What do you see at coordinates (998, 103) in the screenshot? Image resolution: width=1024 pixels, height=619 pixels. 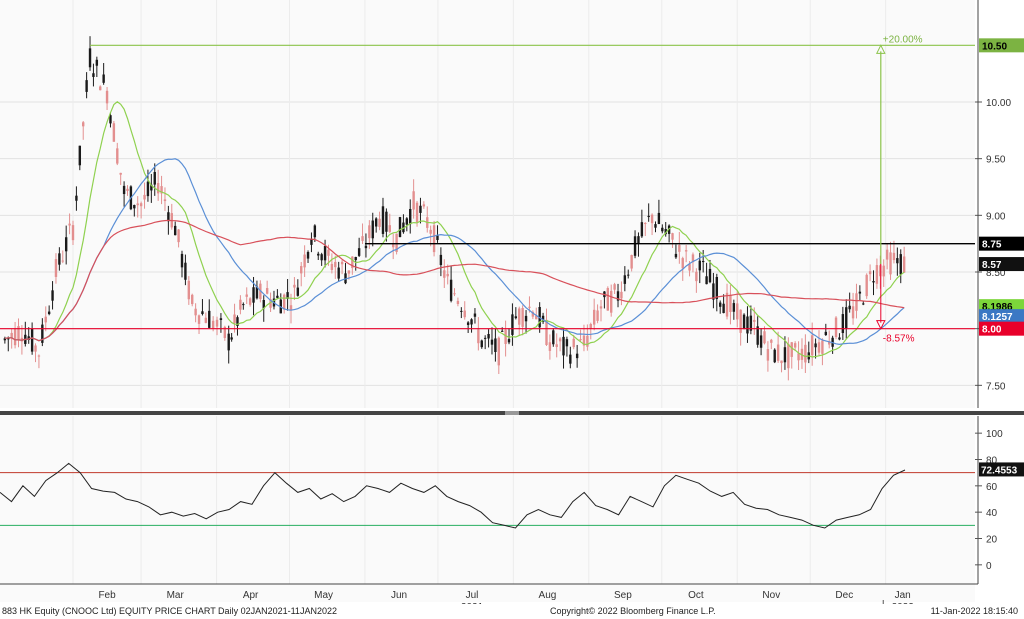 I see `price-tick-label: 10.00` at bounding box center [998, 103].